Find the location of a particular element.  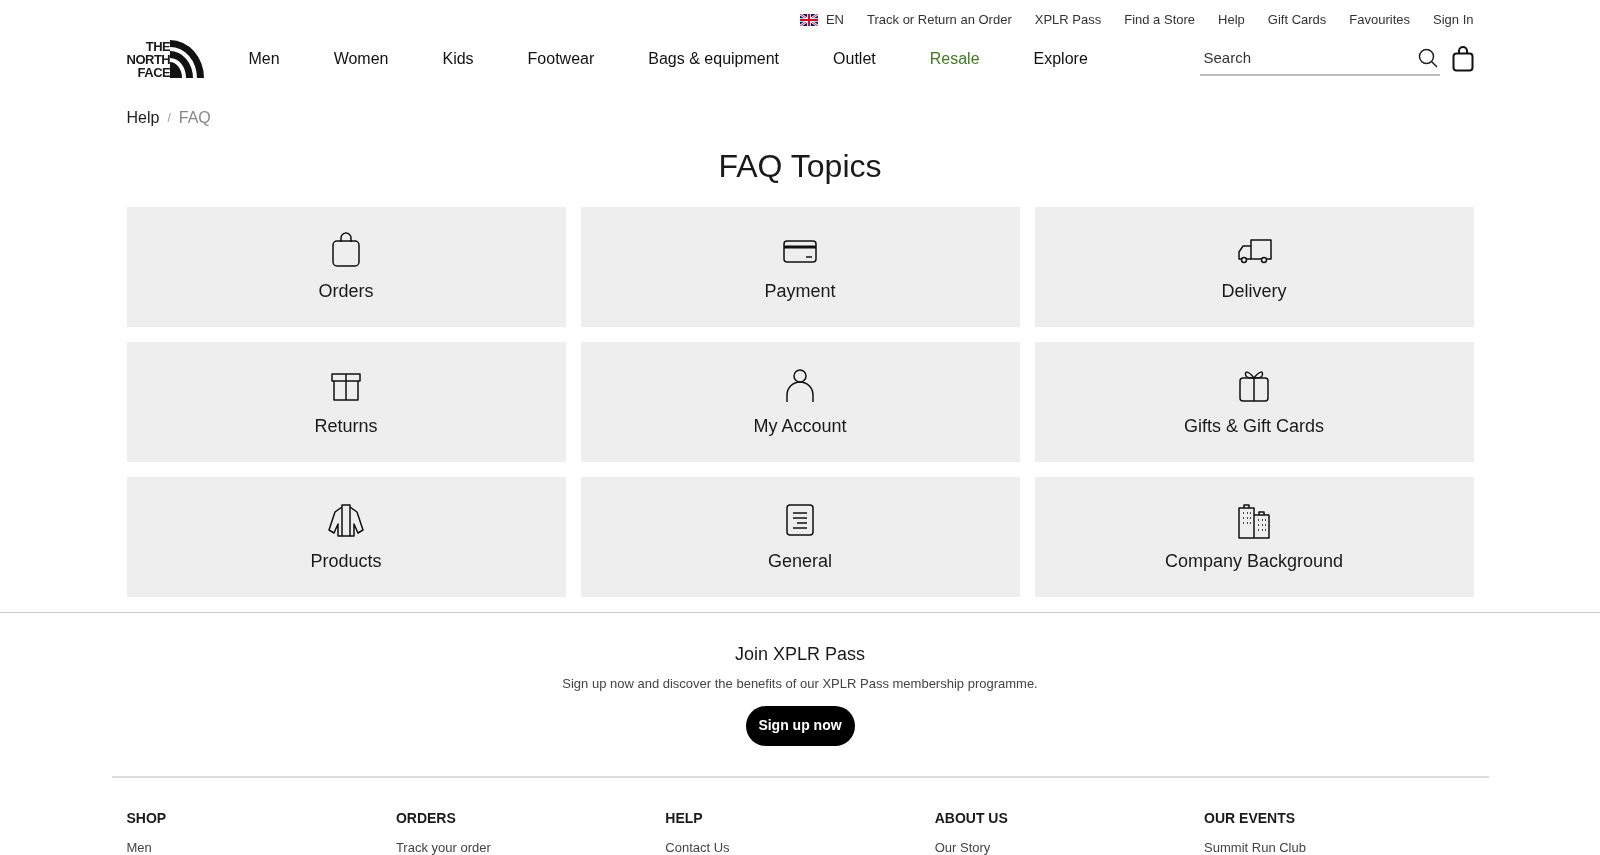

nav-link: Explore is located at coordinates (1060, 59).